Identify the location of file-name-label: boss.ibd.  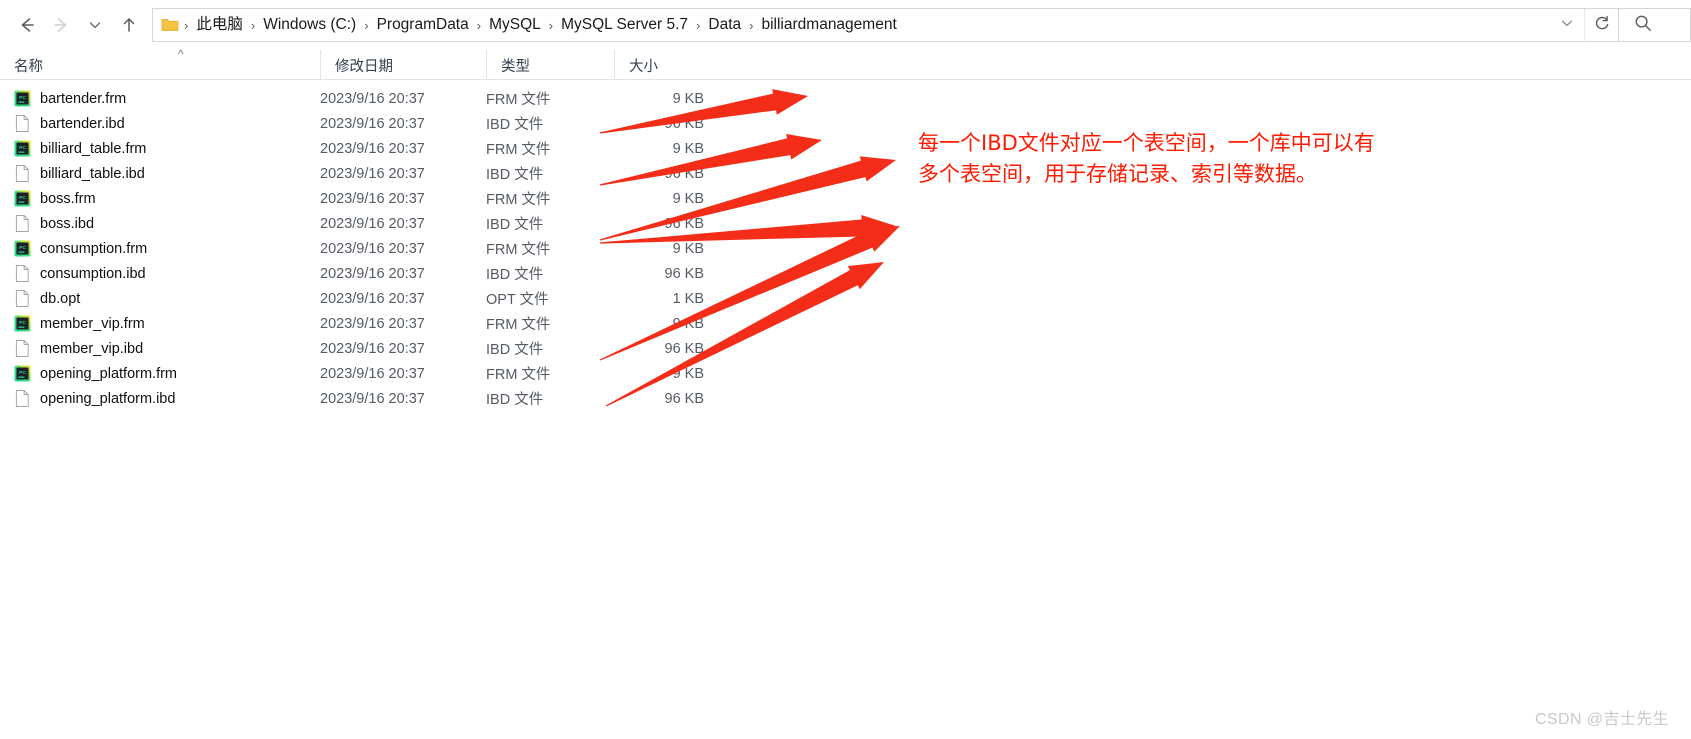
(67, 223).